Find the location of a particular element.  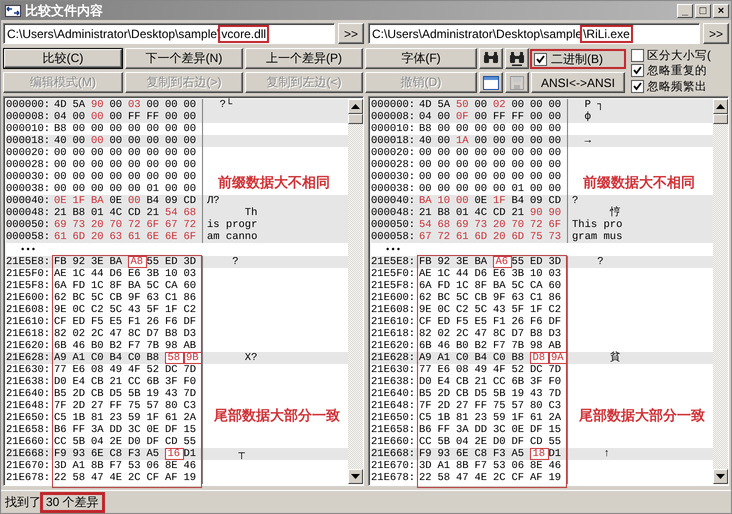

hex-byte: B0 is located at coordinates (98, 346).